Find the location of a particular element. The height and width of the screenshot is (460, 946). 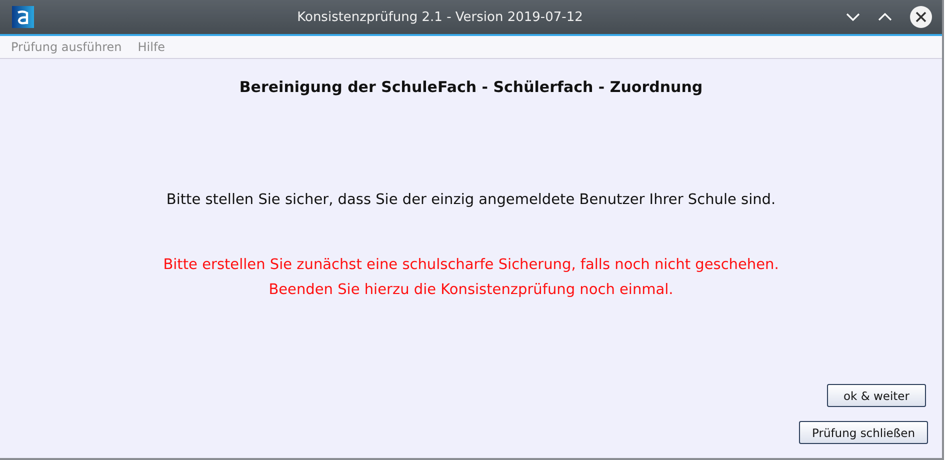

dialog-heading: Bereinigung der SchuleFach - Schülerfach - Zuordnung is located at coordinates (471, 87).